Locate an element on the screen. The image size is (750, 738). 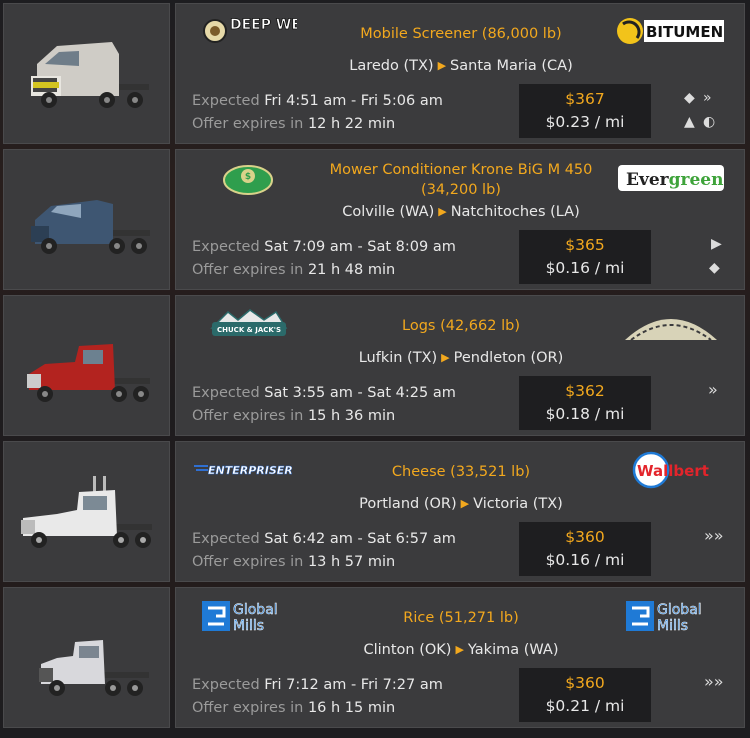
cargo-name: Cheese (33,521 lb) is located at coordinates (461, 472).